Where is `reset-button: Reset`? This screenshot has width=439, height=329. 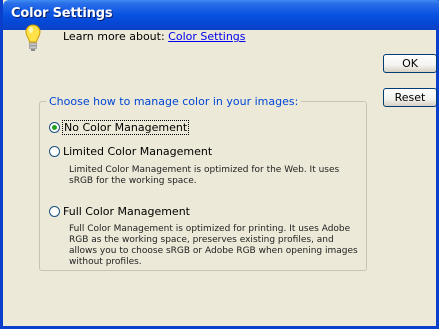
reset-button: Reset is located at coordinates (410, 97).